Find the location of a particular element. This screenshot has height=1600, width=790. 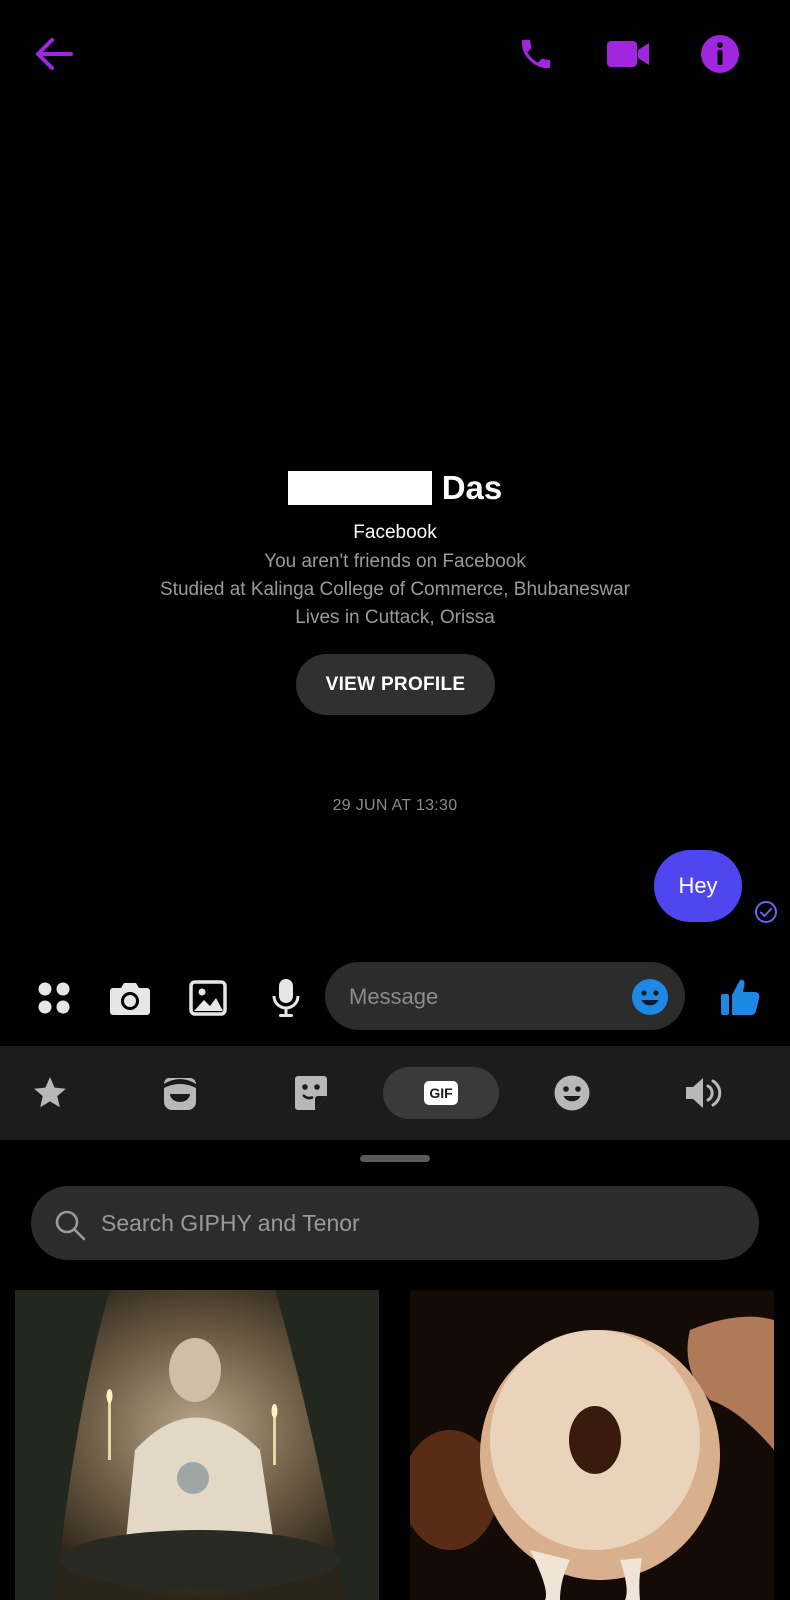

more-actions-button is located at coordinates (54, 998).